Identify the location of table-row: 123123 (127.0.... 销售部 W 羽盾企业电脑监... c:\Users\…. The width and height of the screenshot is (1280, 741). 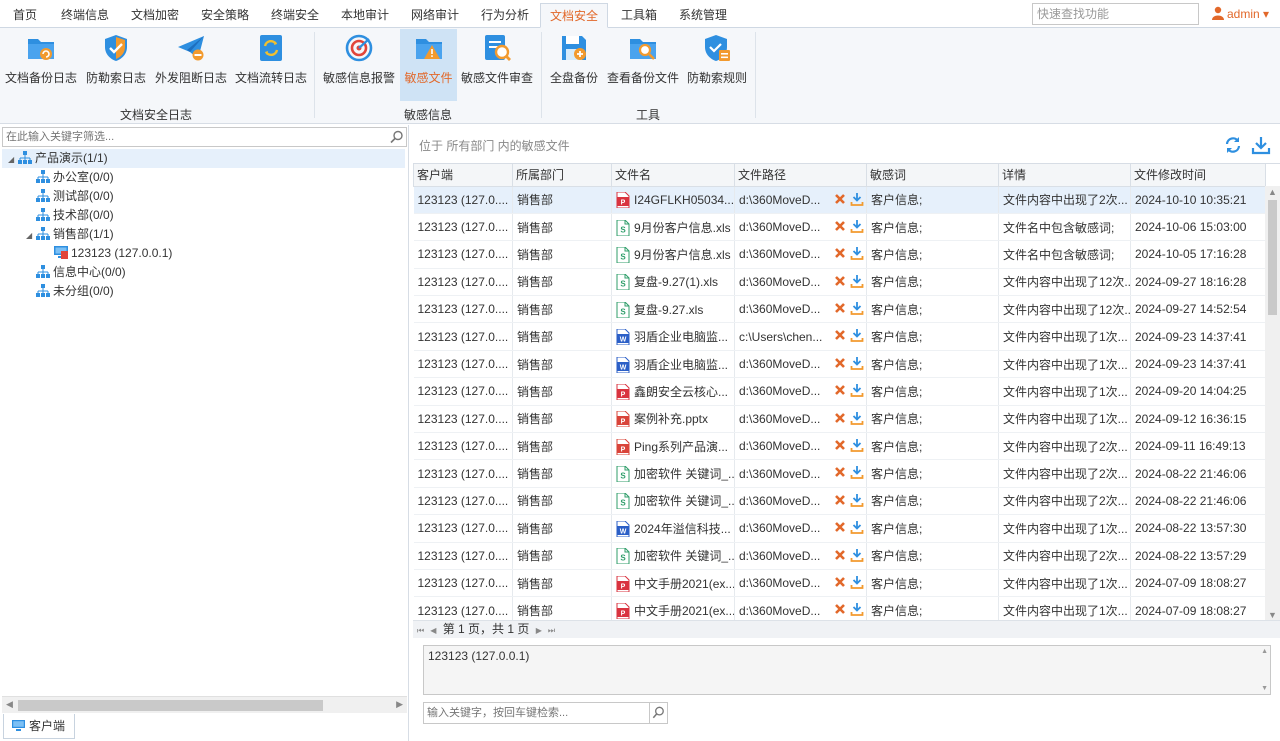
(839, 336).